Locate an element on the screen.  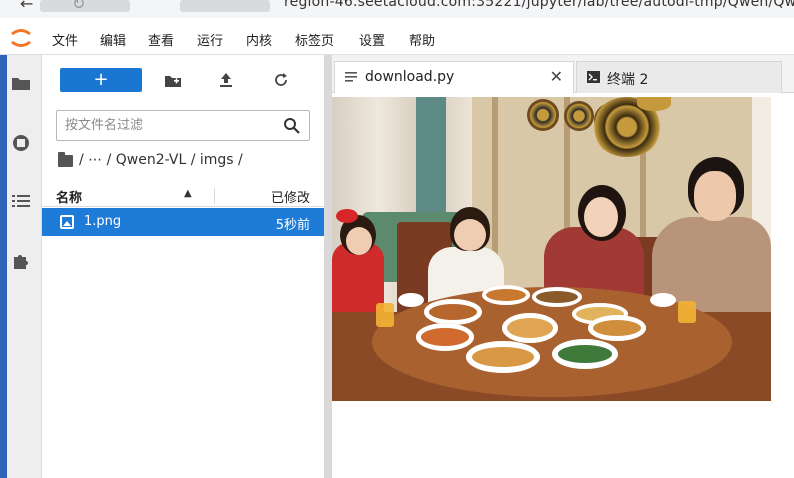
tab-label: 终端 2 is located at coordinates (628, 80).